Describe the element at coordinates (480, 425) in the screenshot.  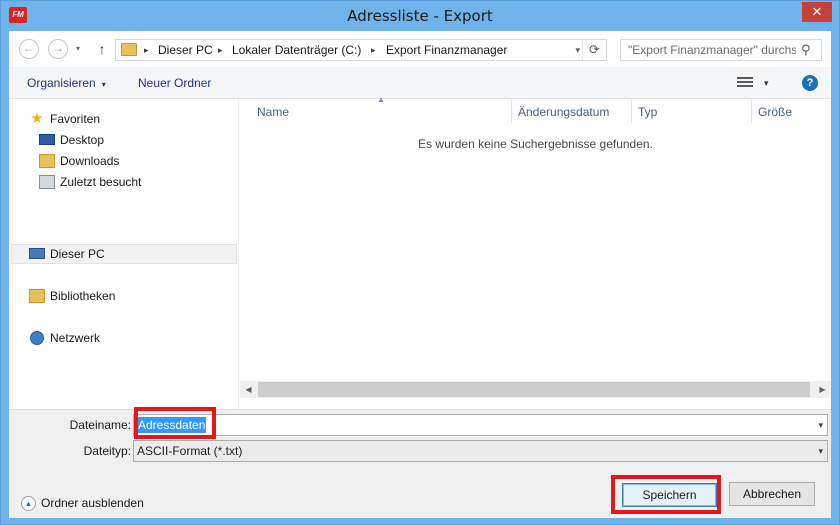
I see `filename-input: Adressdaten ▾` at that location.